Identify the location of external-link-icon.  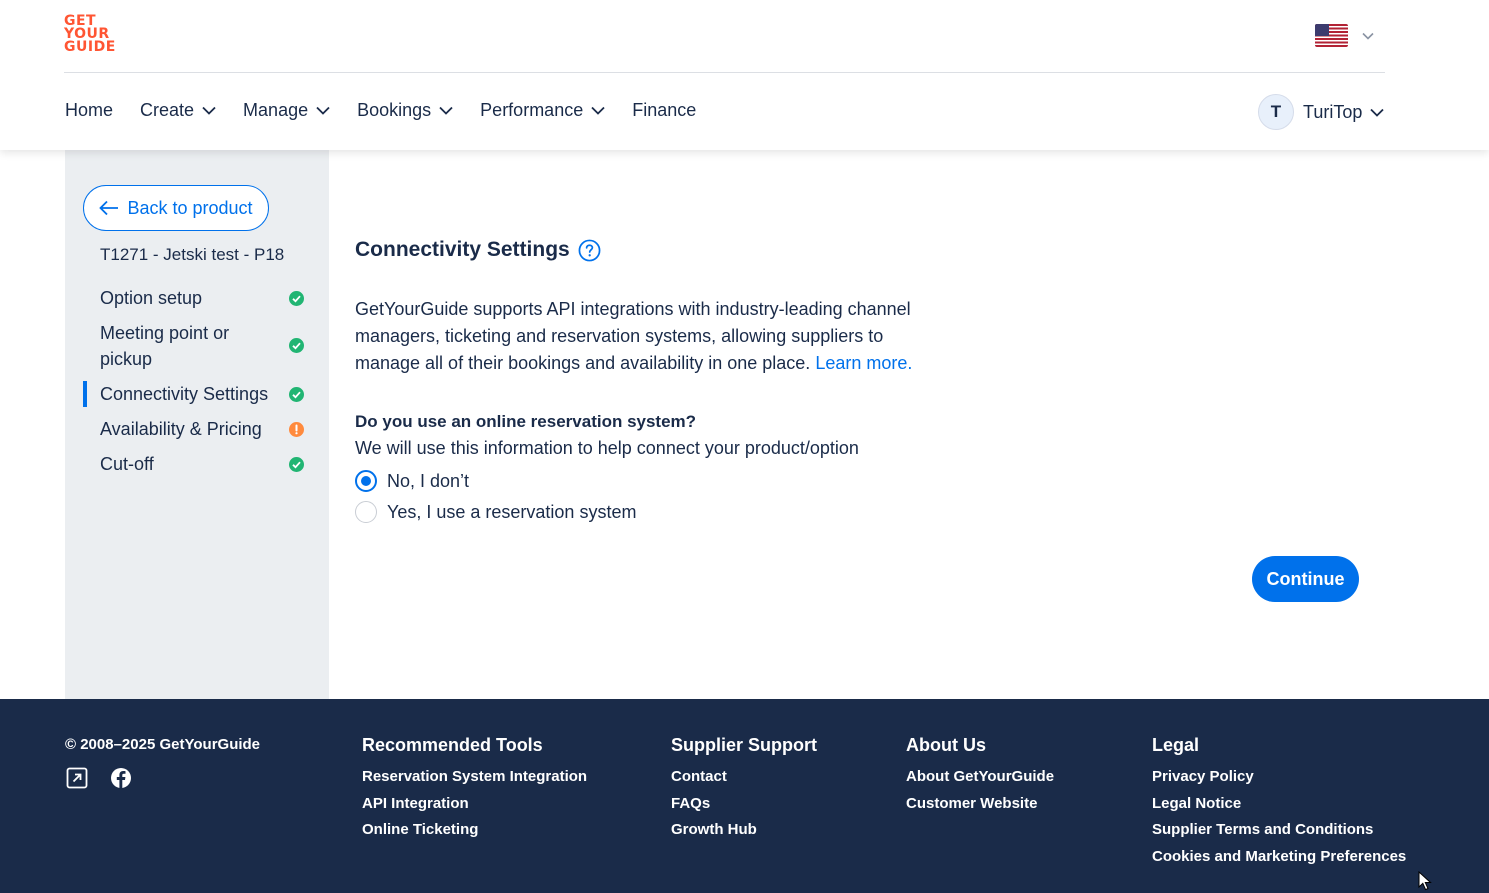
(77, 778).